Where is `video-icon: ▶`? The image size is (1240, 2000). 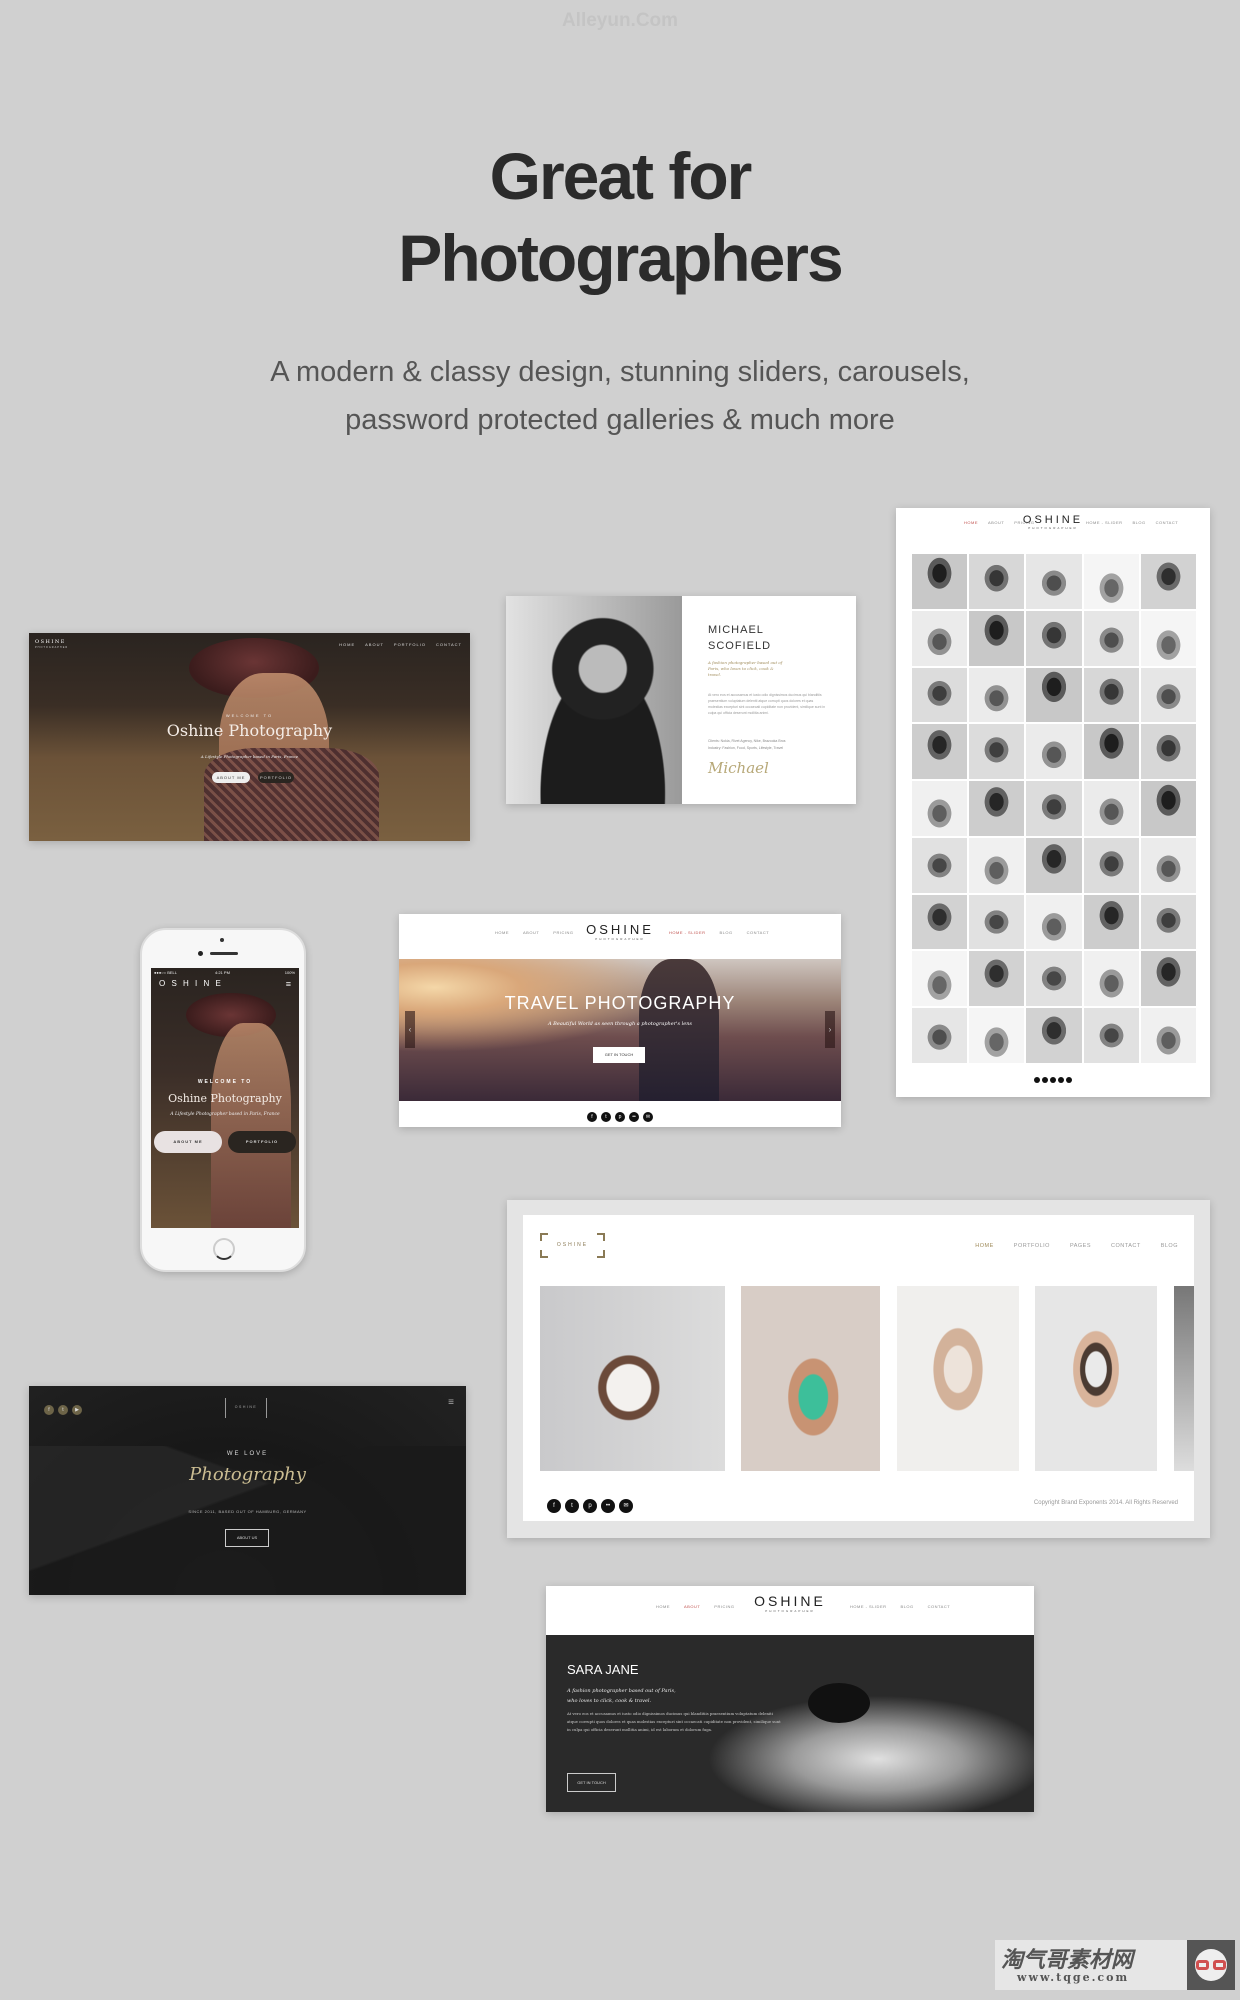
video-icon: ▶ is located at coordinates (77, 1409).